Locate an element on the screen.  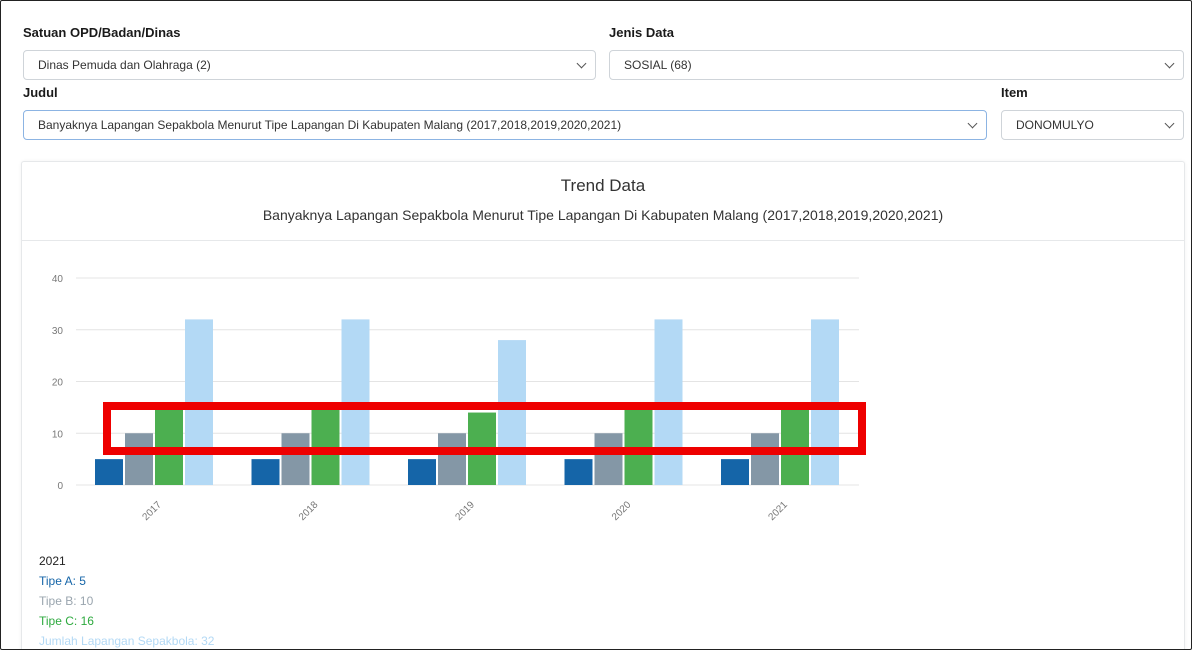
jenis-select: SOSIAL (68) is located at coordinates (896, 65).